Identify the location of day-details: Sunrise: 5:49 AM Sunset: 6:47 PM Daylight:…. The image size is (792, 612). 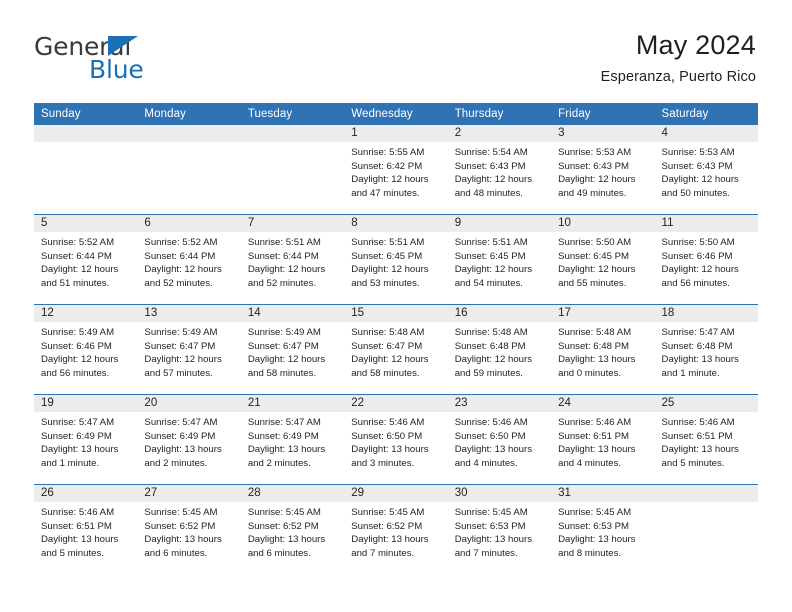
(188, 351).